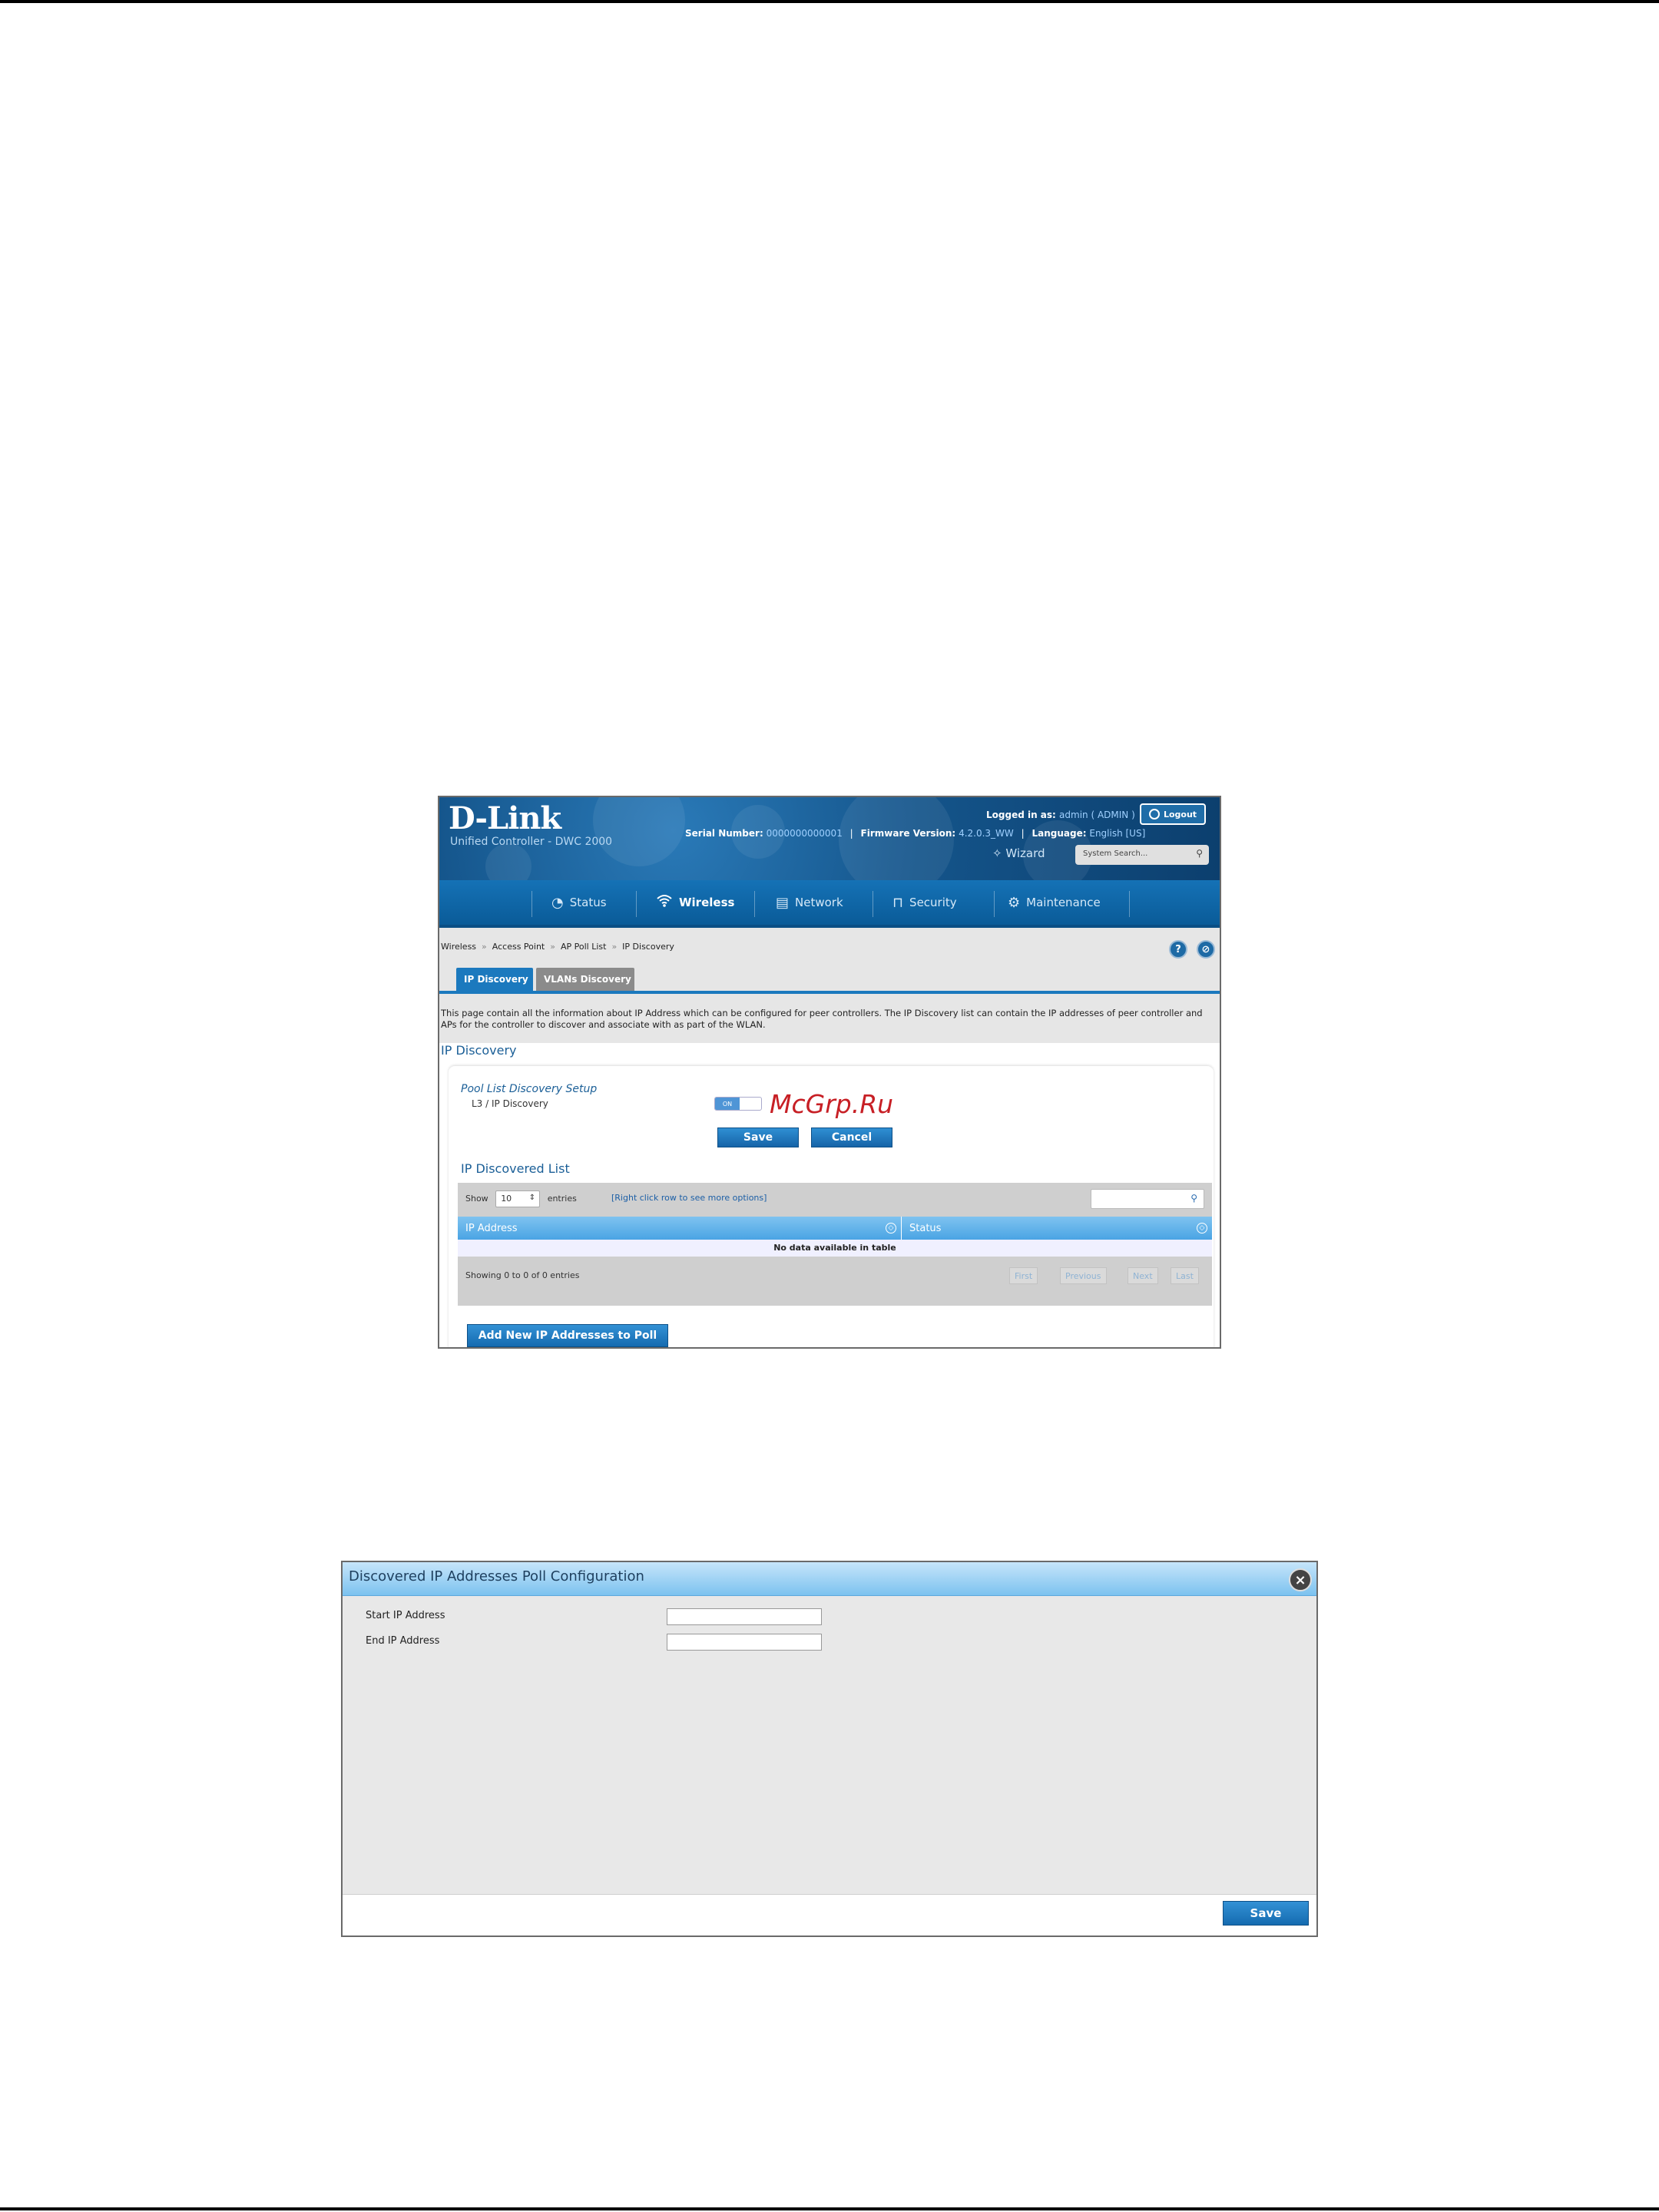 The height and width of the screenshot is (2212, 1659). Describe the element at coordinates (506, 1199) in the screenshot. I see `page-length-value: 10` at that location.